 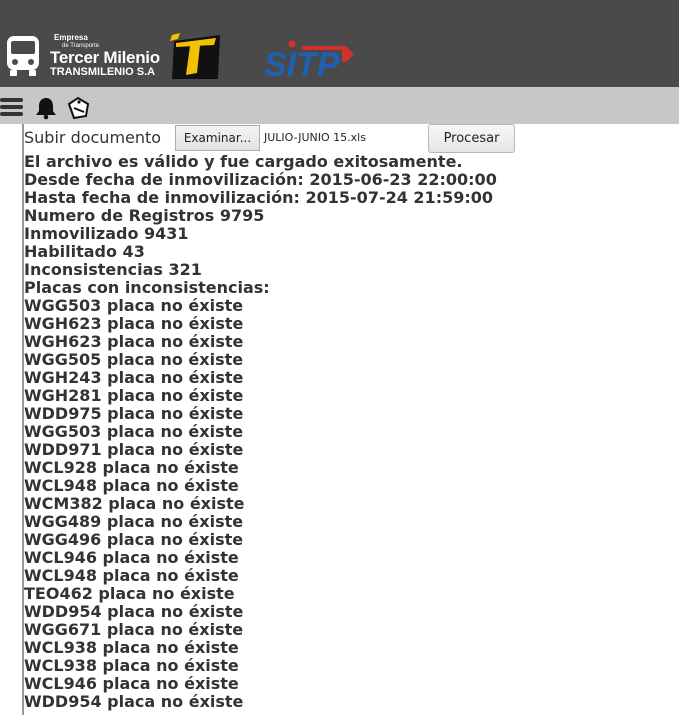 What do you see at coordinates (106, 233) in the screenshot?
I see `immobilized-count: Inmovilizado 9431` at bounding box center [106, 233].